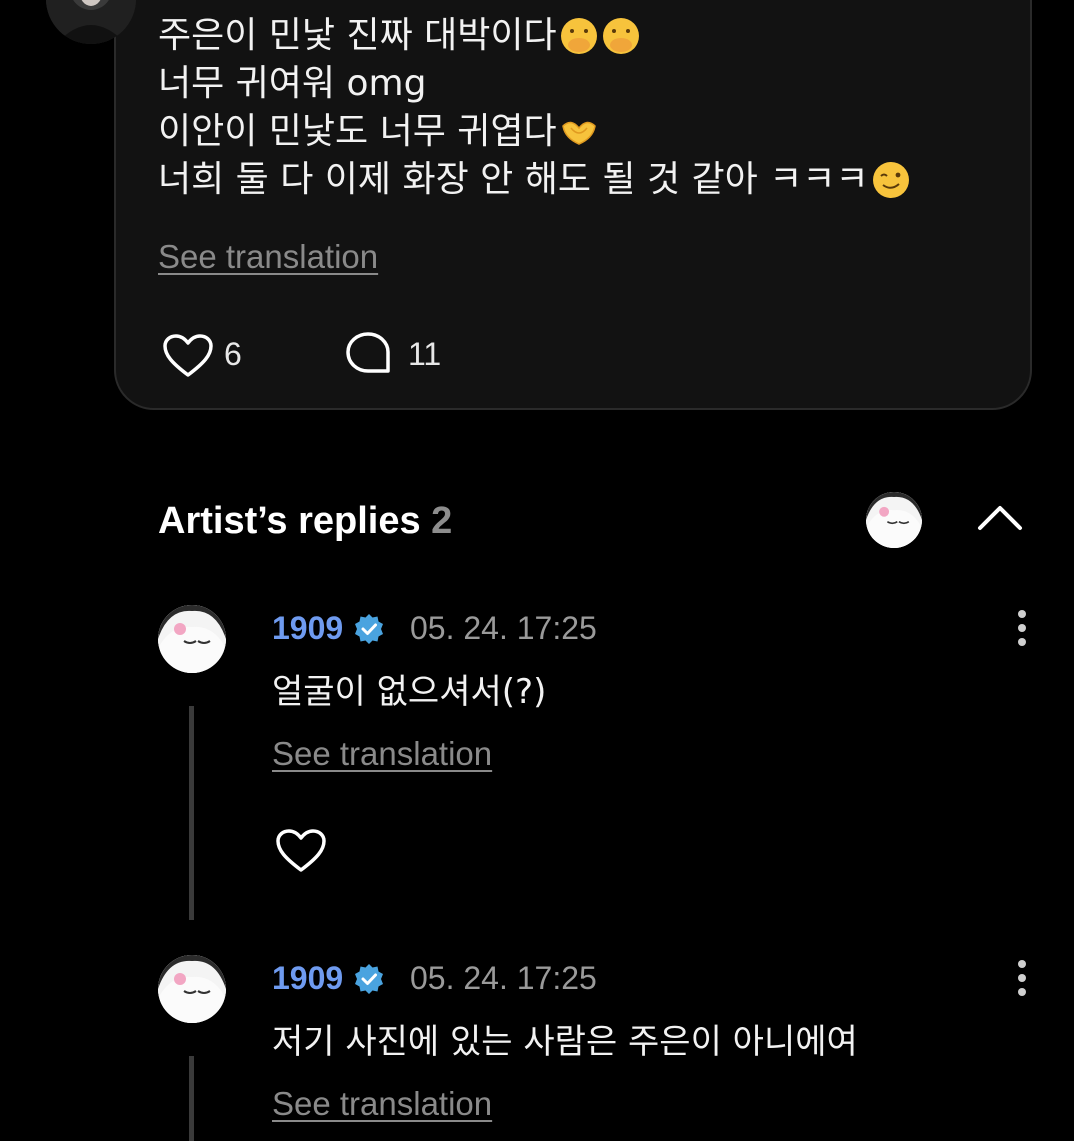 The image size is (1074, 1141). Describe the element at coordinates (368, 353) in the screenshot. I see `comment-bubble-icon` at that location.